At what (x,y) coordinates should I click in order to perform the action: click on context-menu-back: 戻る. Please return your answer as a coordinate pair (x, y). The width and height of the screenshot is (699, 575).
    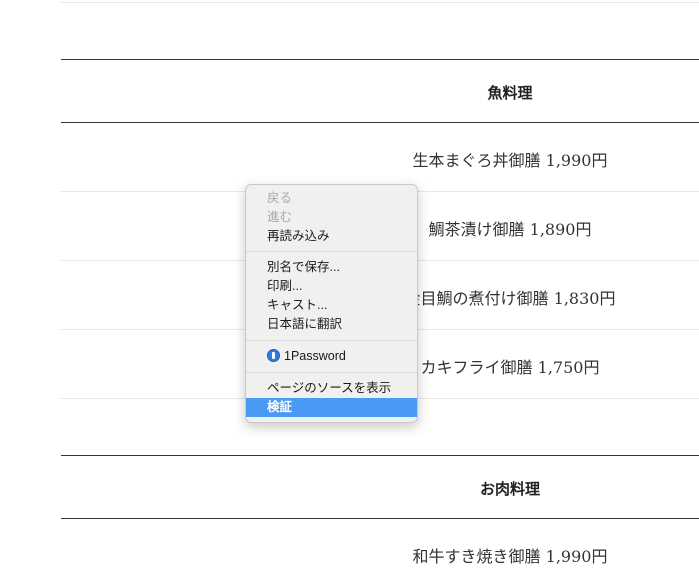
    Looking at the image, I should click on (331, 198).